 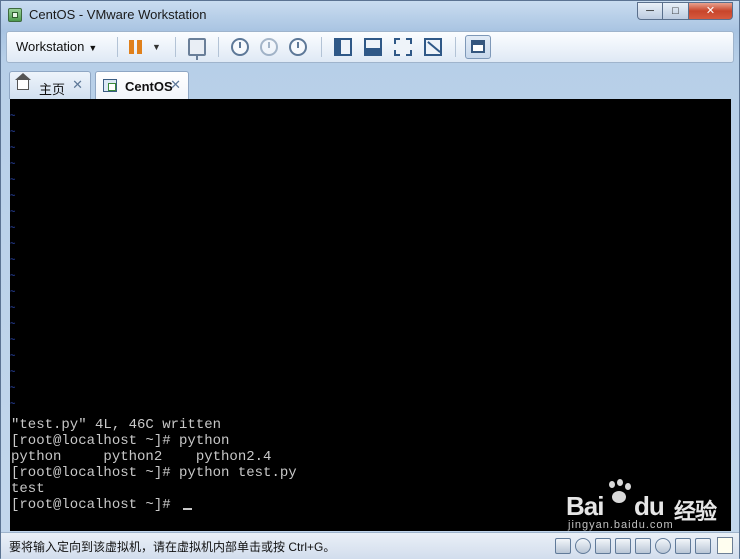 I want to click on terminal-line: [root@localhost ~]# python test.py, so click(x=154, y=473).